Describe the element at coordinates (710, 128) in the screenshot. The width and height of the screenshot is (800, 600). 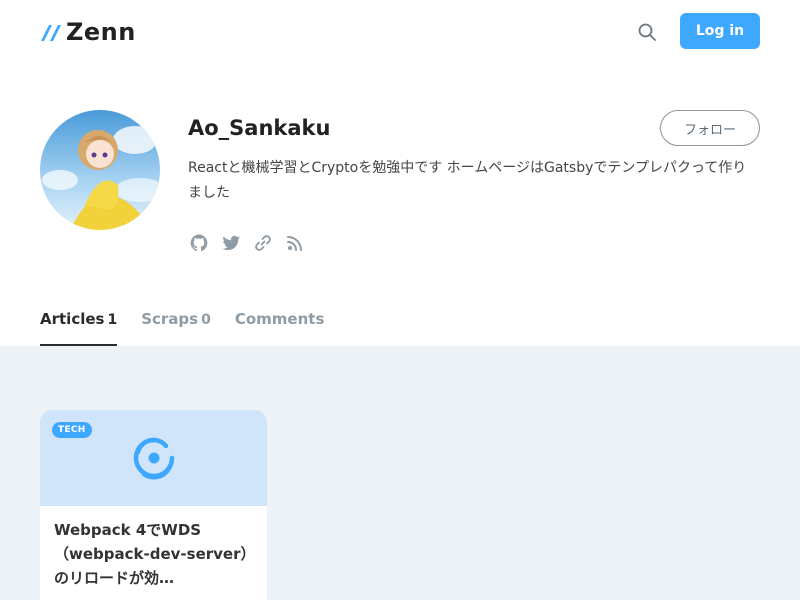
I see `follow-button: フォロー` at that location.